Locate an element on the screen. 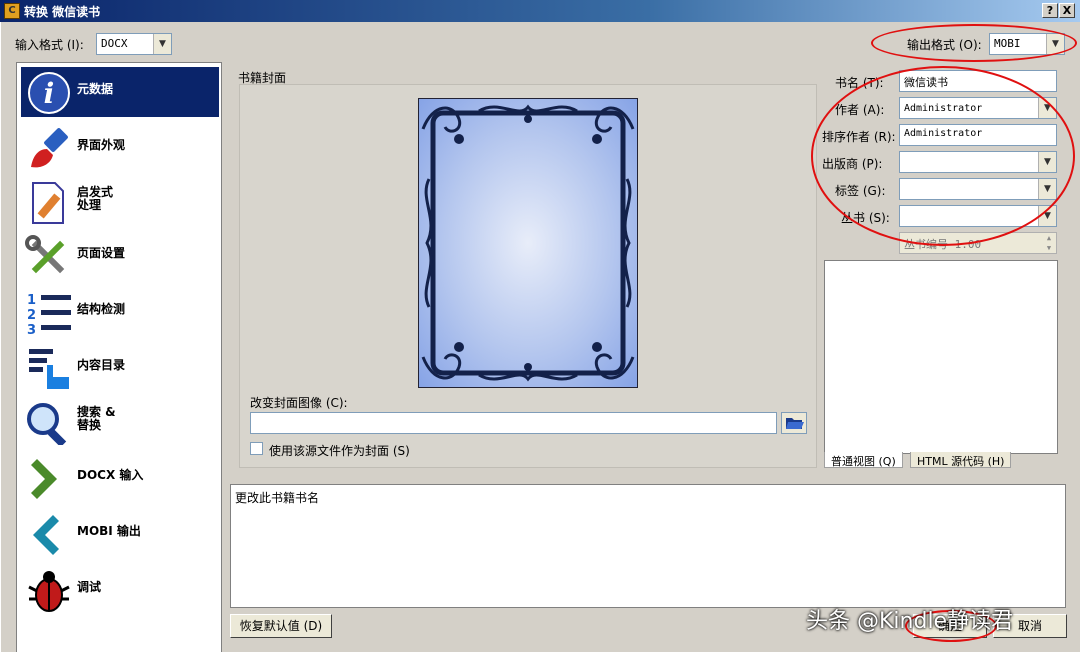 This screenshot has width=1080, height=652. title-input: 微信读书 is located at coordinates (978, 81).